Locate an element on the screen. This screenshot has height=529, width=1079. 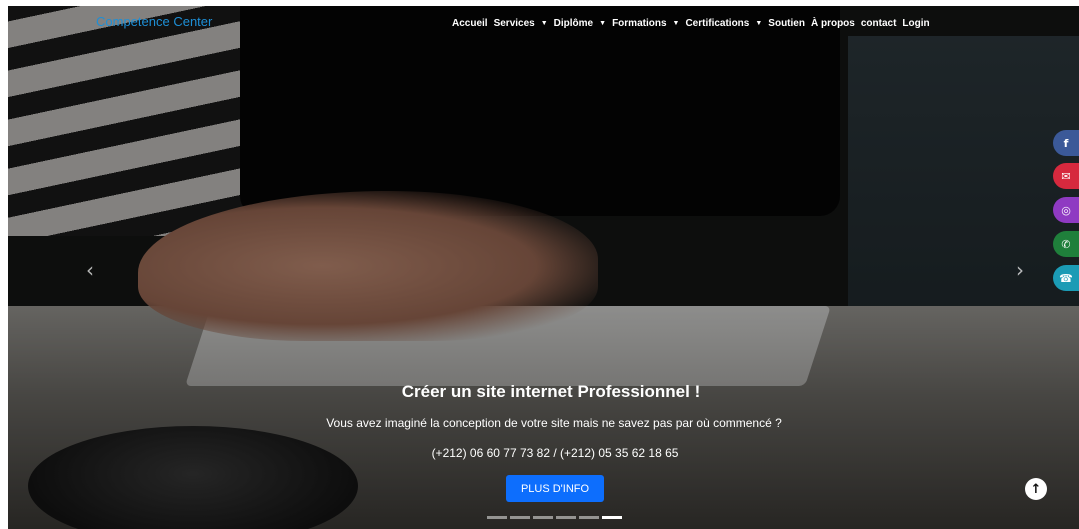
nav-item-formations: Formations ▼ is located at coordinates (645, 23).